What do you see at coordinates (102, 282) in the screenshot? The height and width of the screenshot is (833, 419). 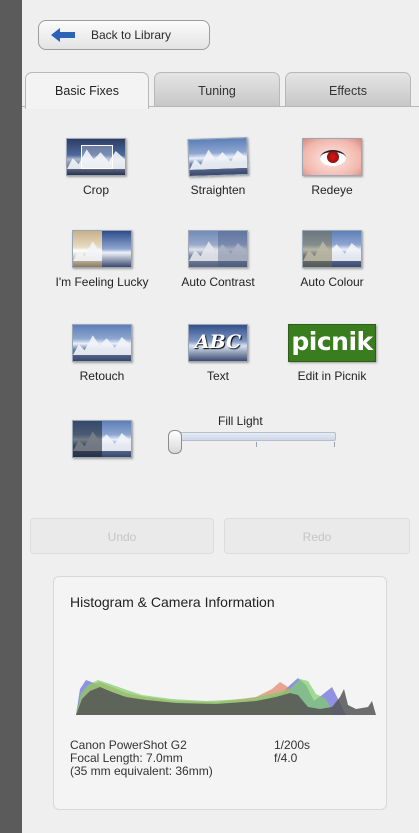 I see `feeling-lucky-label: I'm Feeling Lucky` at bounding box center [102, 282].